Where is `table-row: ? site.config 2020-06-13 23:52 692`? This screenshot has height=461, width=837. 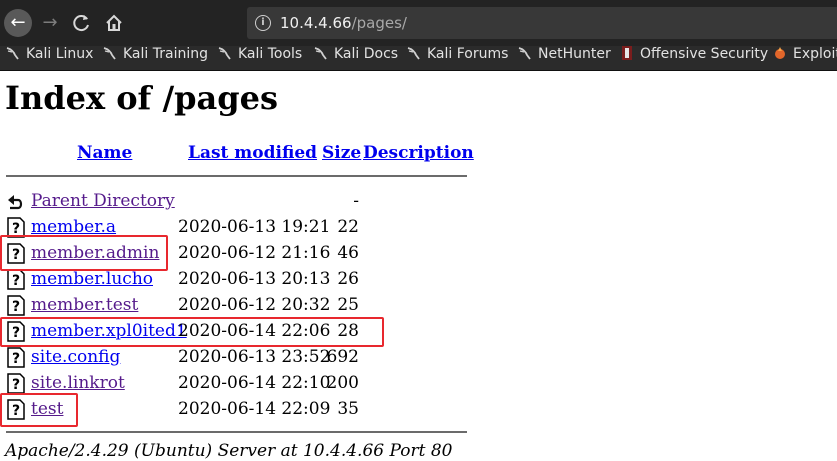
table-row: ? site.config 2020-06-13 23:52 692 is located at coordinates (240, 360).